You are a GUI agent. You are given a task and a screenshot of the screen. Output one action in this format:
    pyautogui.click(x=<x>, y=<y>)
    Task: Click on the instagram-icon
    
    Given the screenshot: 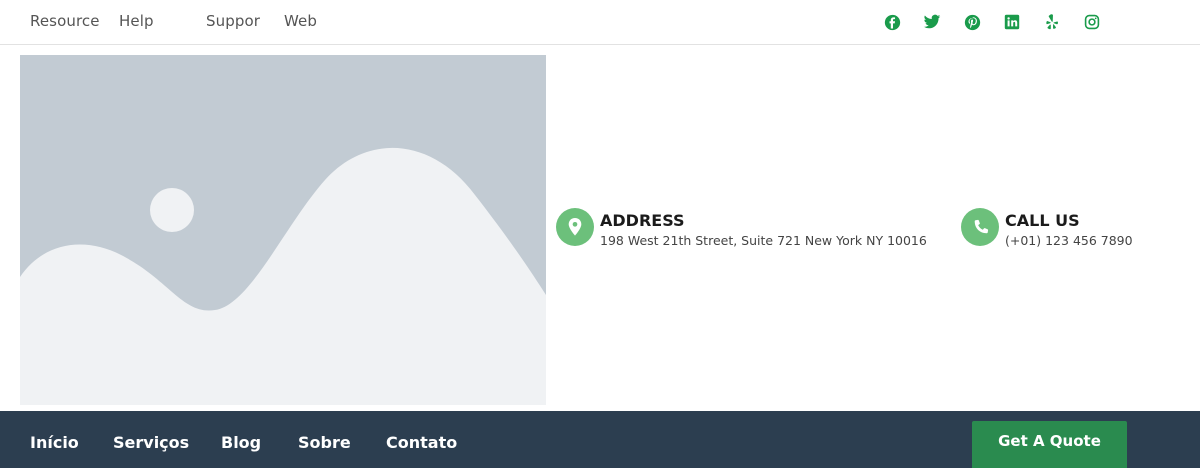 What is the action you would take?
    pyautogui.click(x=1092, y=22)
    